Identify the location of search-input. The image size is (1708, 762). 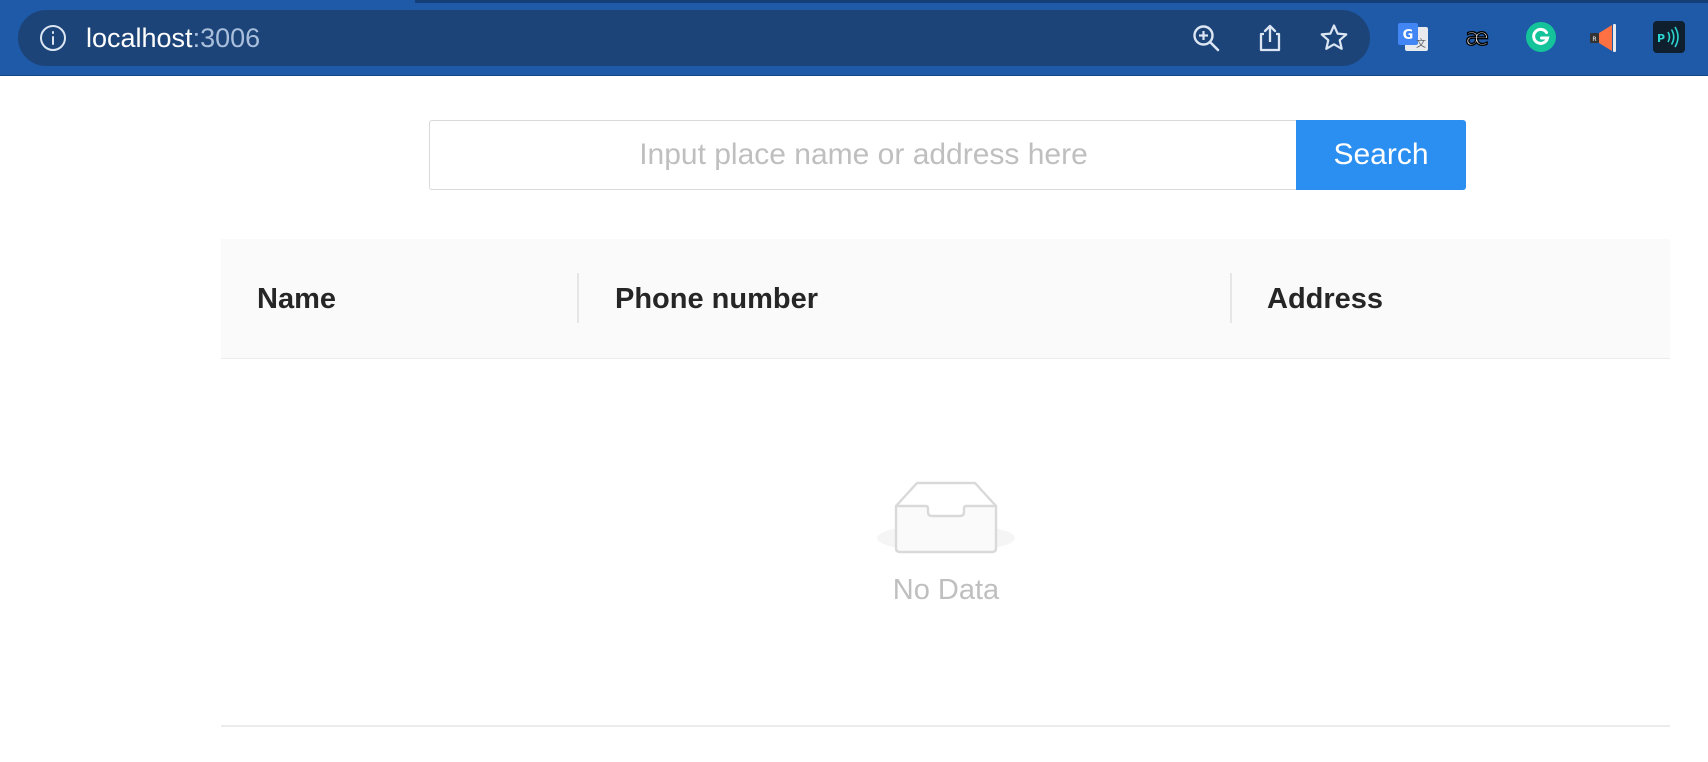
(863, 155).